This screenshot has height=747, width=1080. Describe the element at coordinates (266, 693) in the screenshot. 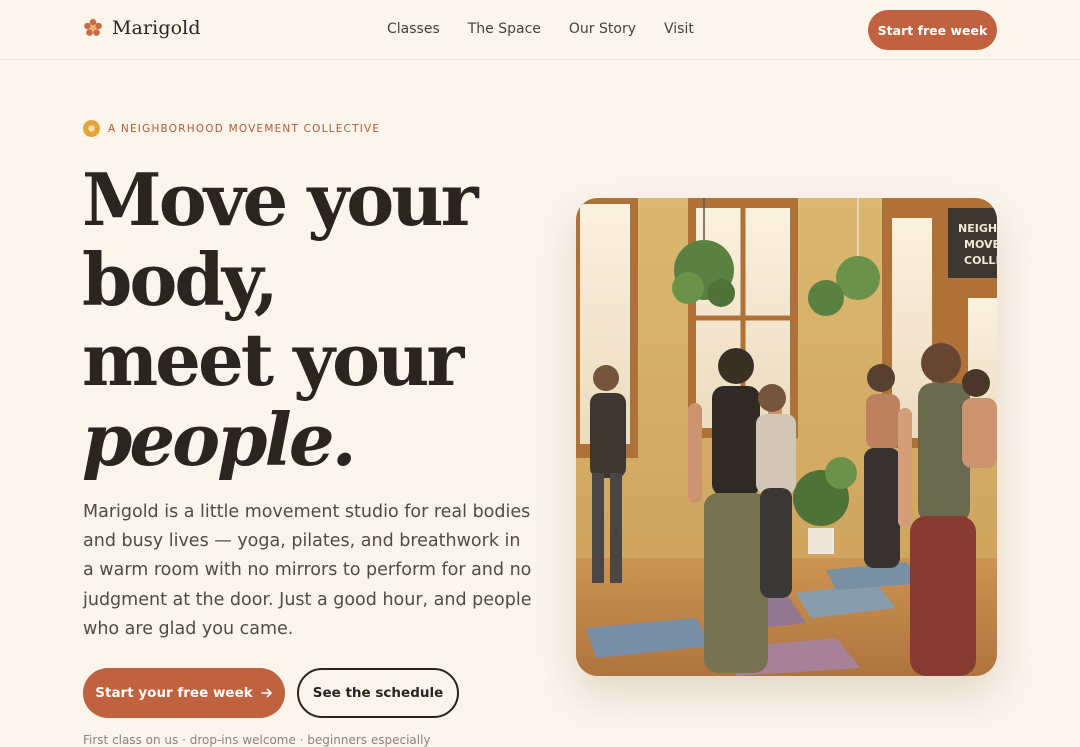

I see `arrow-right-icon` at that location.